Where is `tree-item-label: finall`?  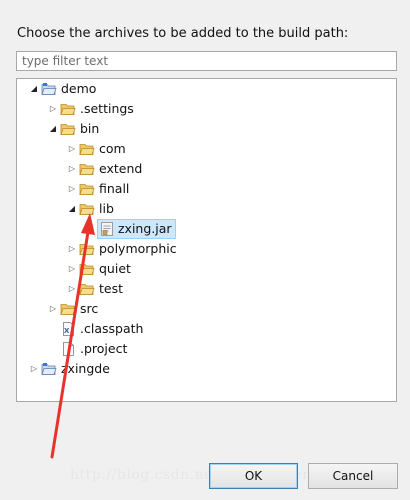 tree-item-label: finall is located at coordinates (114, 188).